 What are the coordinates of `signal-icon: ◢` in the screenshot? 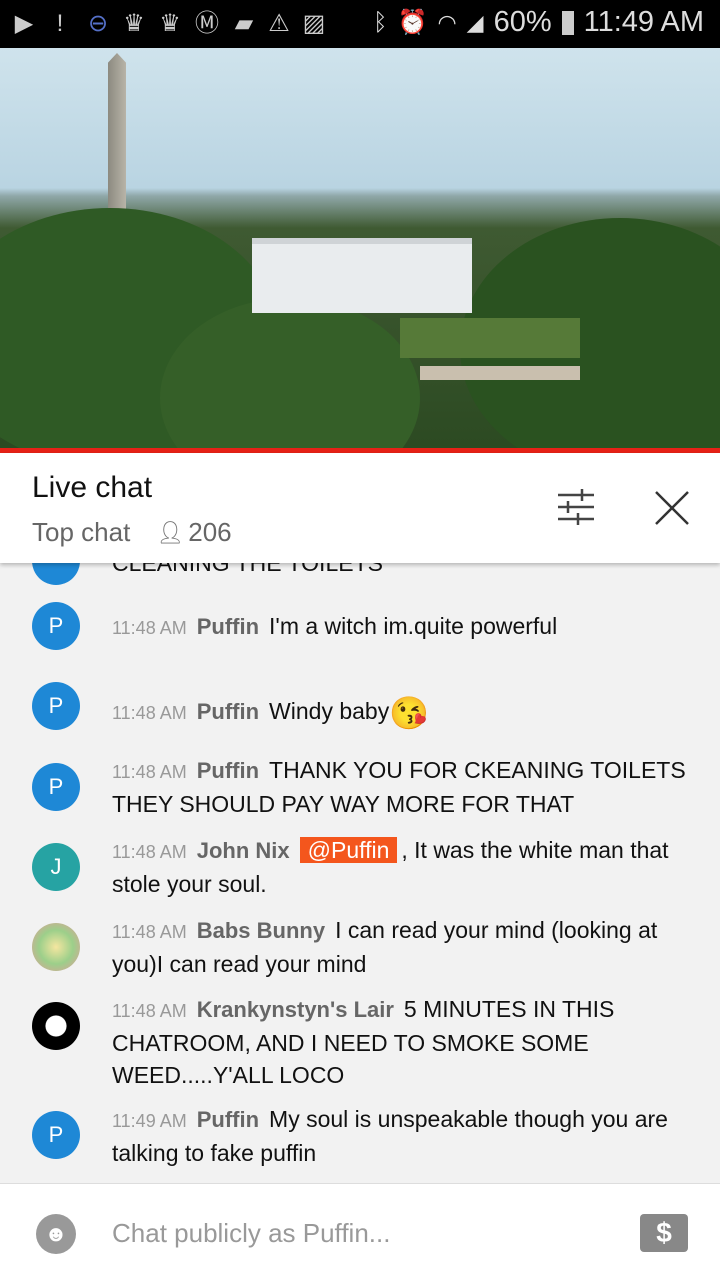 It's located at (475, 22).